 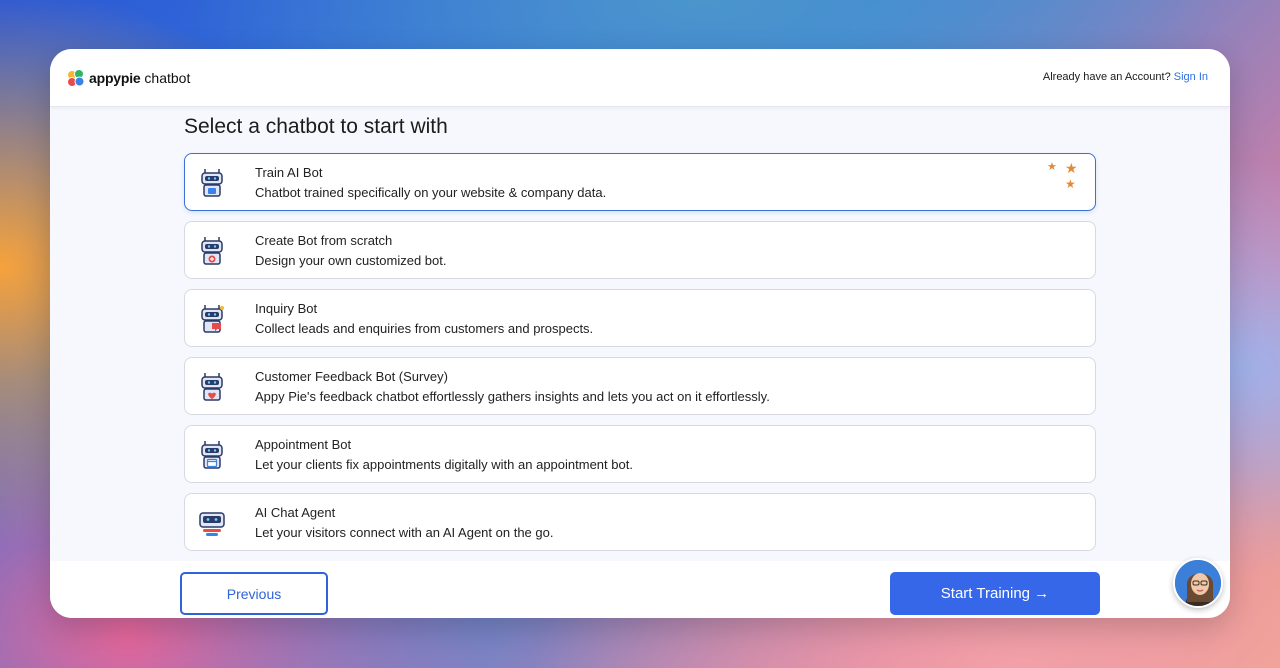 I want to click on logo: appypie chatbot, so click(x=128, y=78).